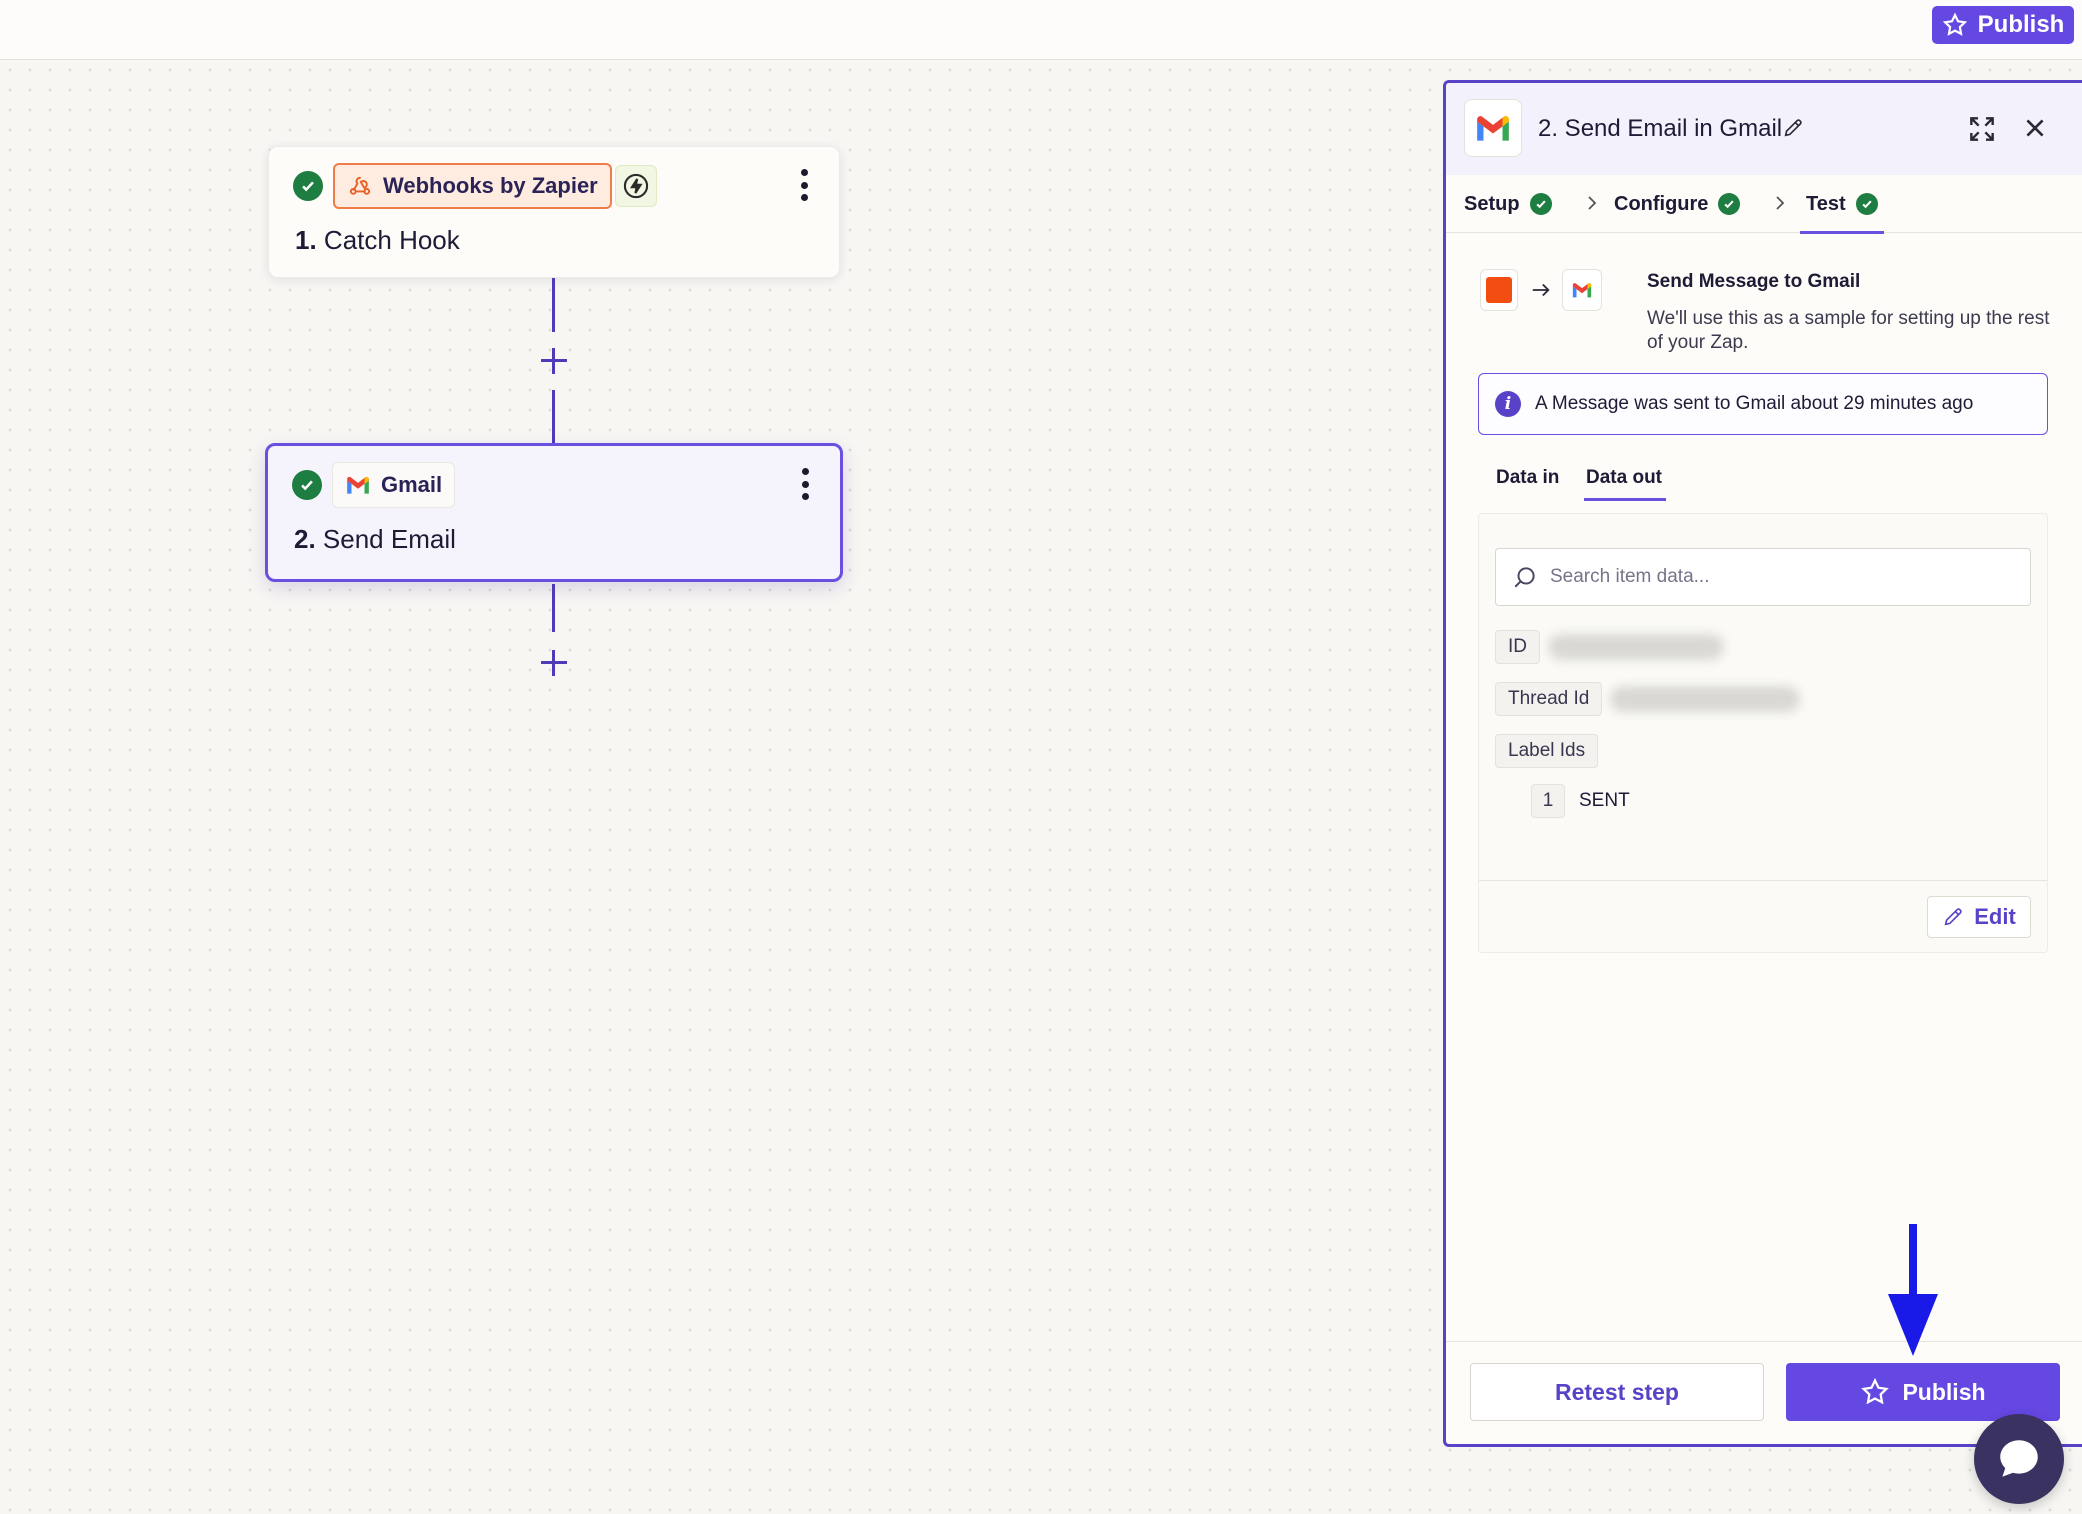 Image resolution: width=2082 pixels, height=1514 pixels. Describe the element at coordinates (1548, 801) in the screenshot. I see `field-index: 1` at that location.